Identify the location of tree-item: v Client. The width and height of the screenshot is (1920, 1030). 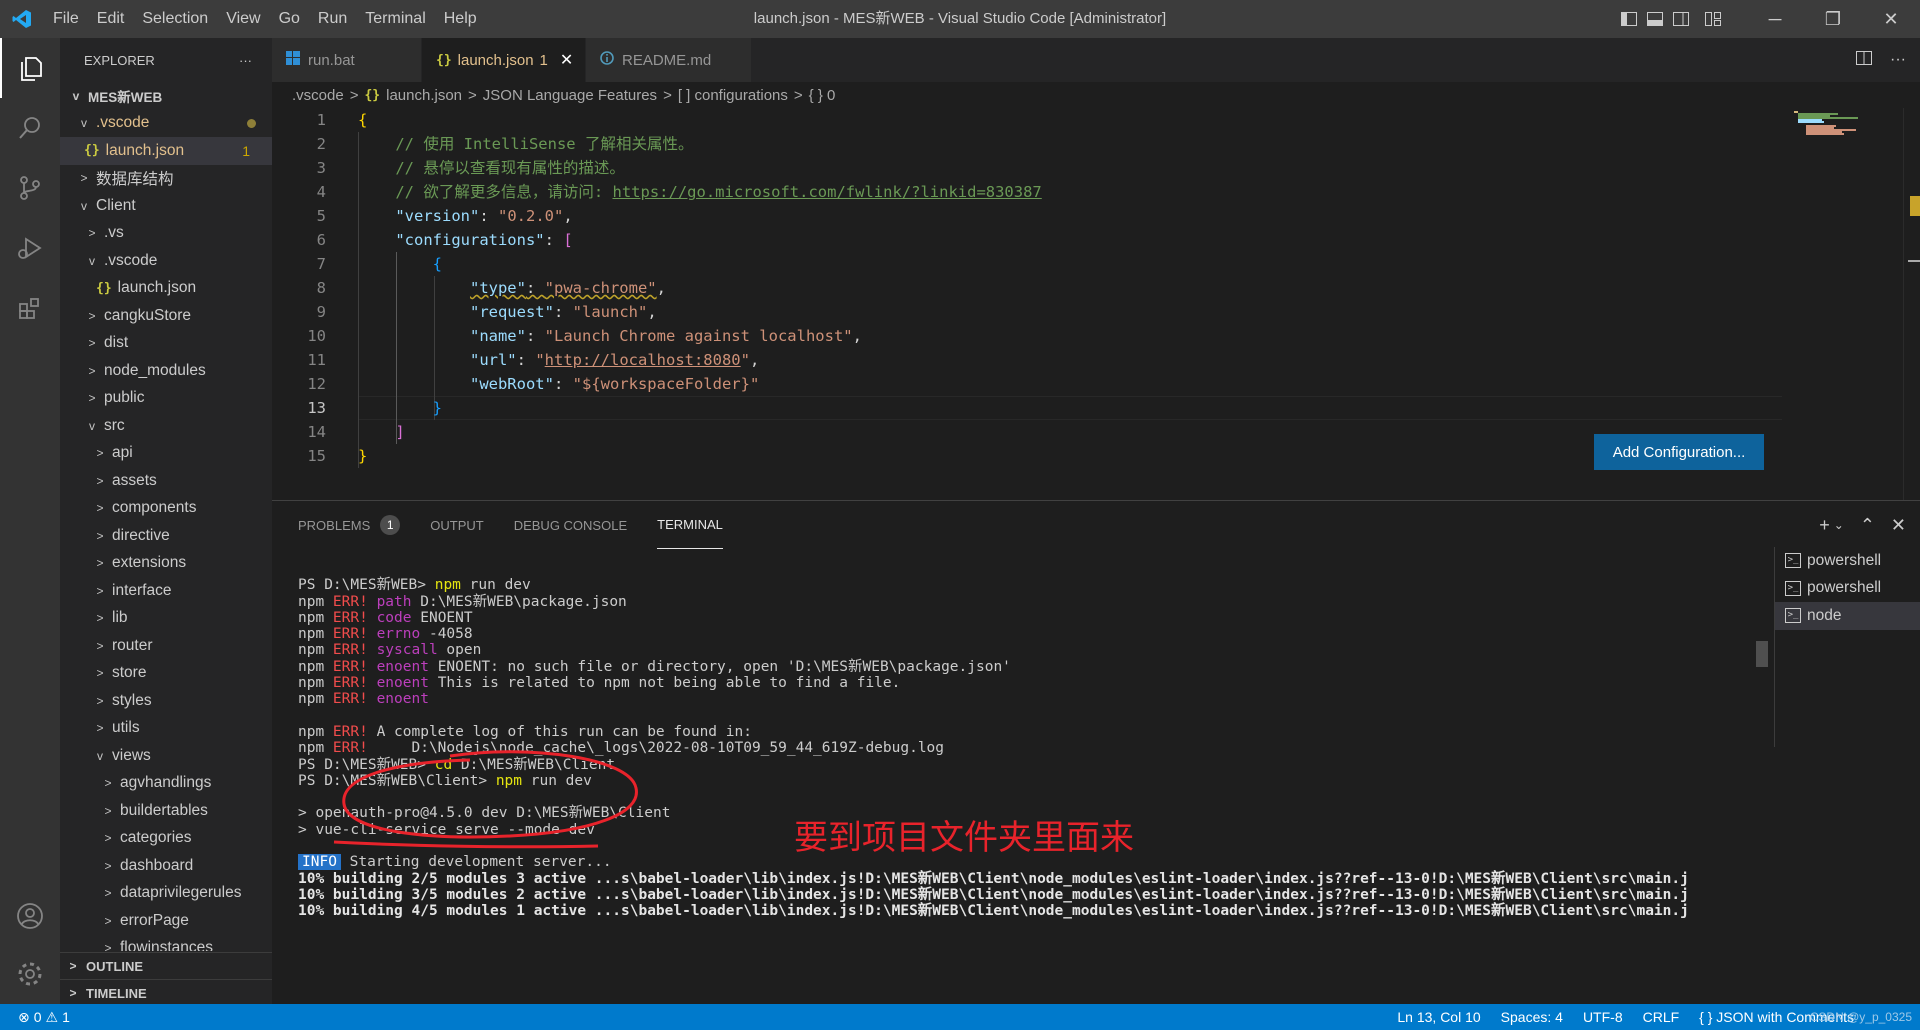
(166, 206).